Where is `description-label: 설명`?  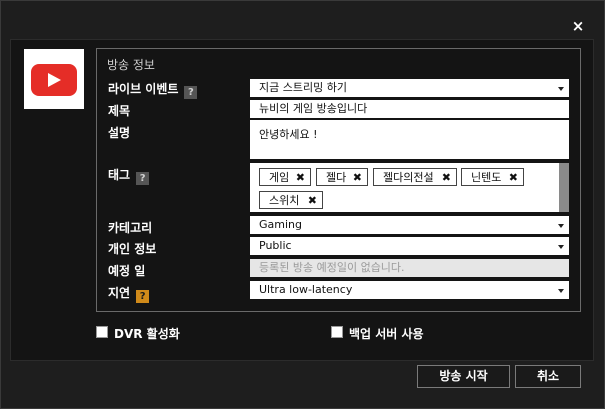 description-label: 설명 is located at coordinates (119, 133).